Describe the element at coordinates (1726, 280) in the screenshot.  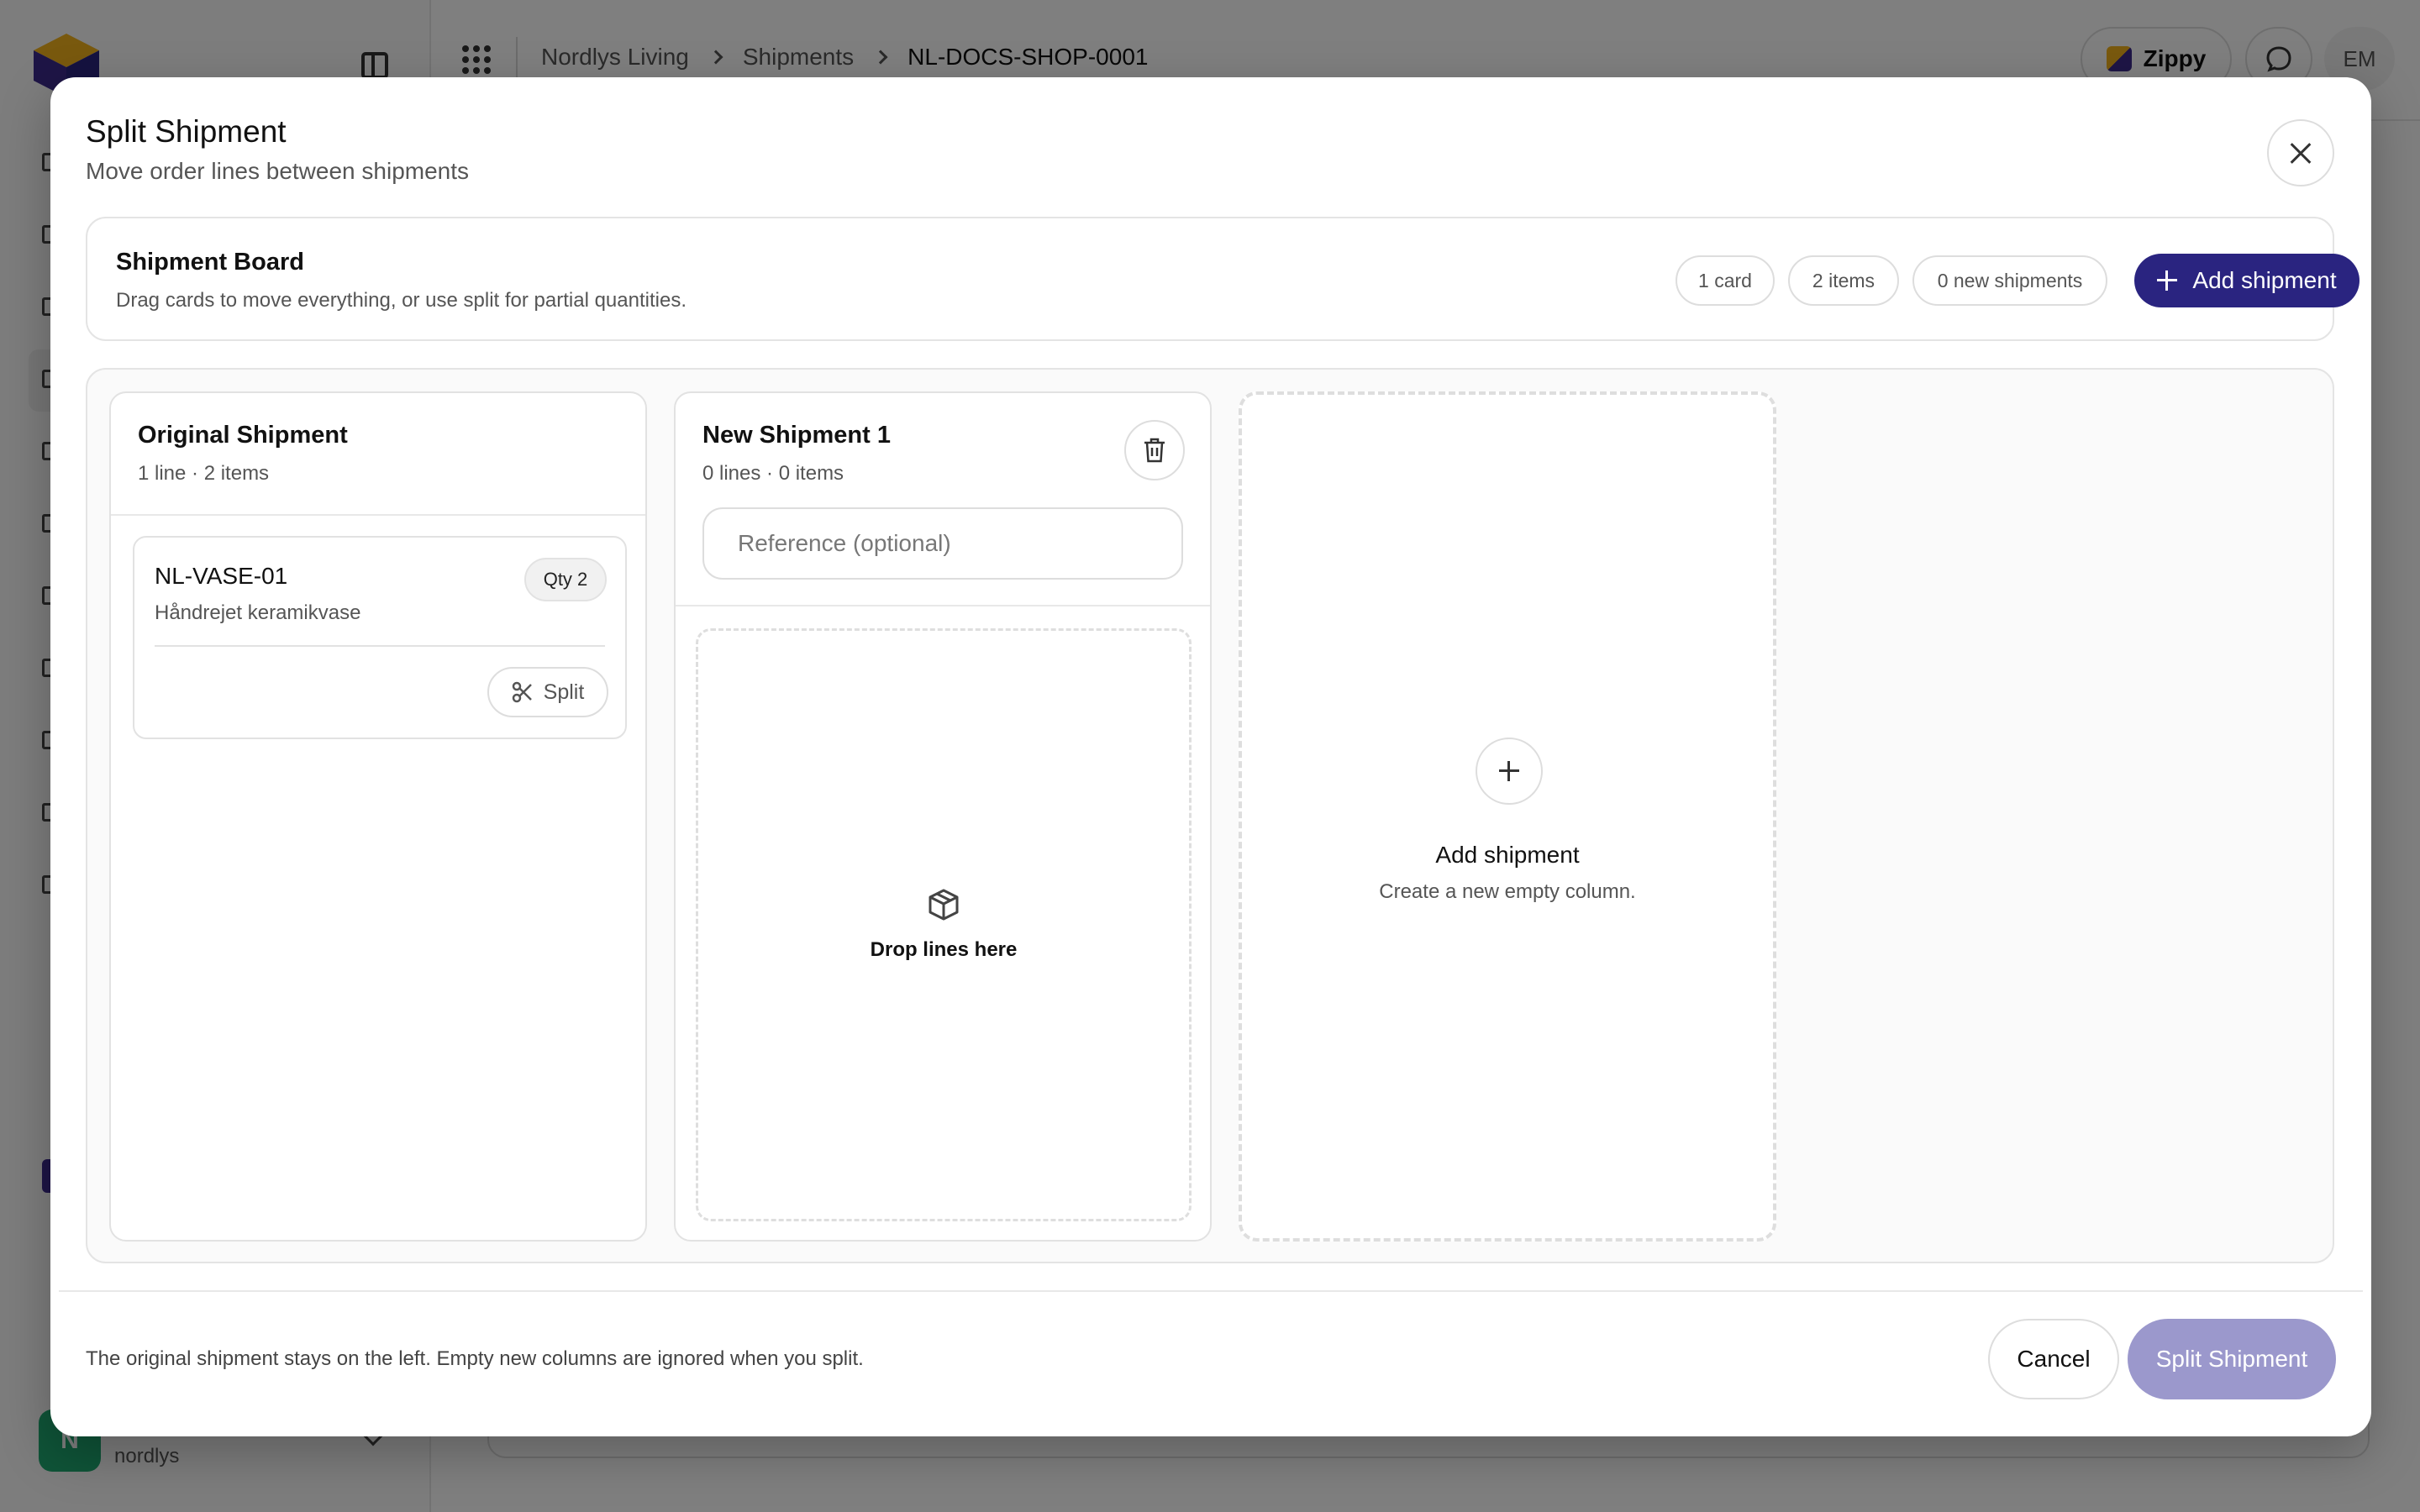
I see `card-count-badge: 1 card` at that location.